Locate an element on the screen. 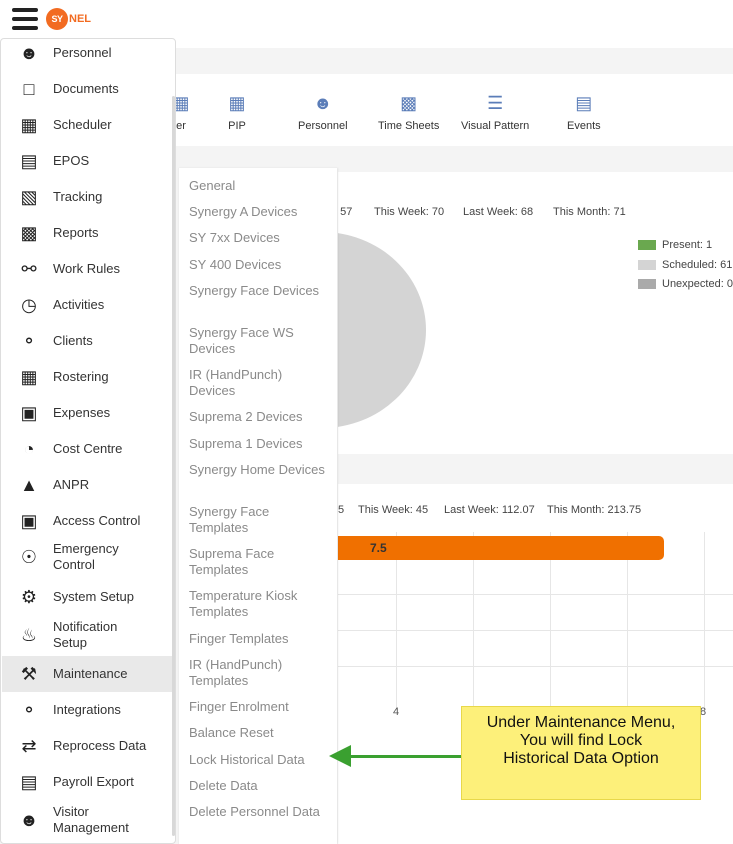 This screenshot has width=733, height=844. submenu-item-synergy-a-devices: Synergy A Devices is located at coordinates (259, 212).